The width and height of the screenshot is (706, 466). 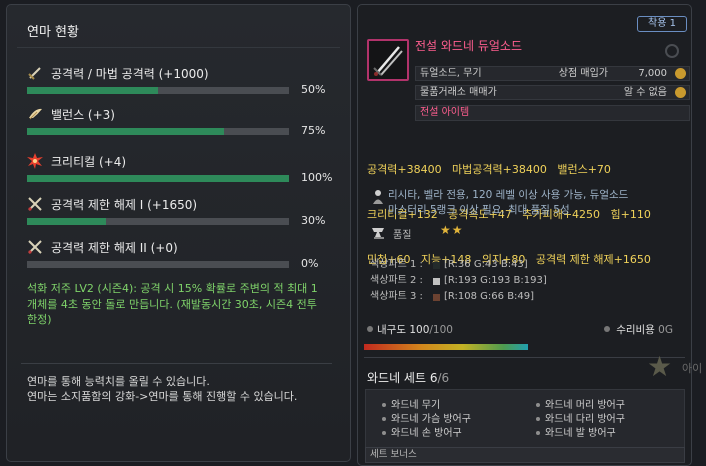 What do you see at coordinates (35, 114) in the screenshot?
I see `feather-wing-icon` at bounding box center [35, 114].